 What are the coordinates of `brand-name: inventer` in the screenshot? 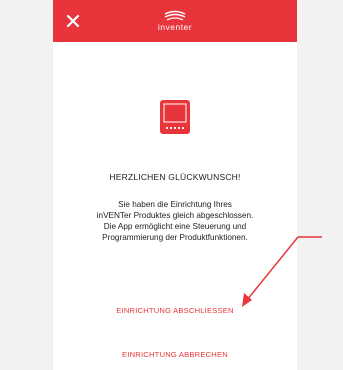 It's located at (175, 27).